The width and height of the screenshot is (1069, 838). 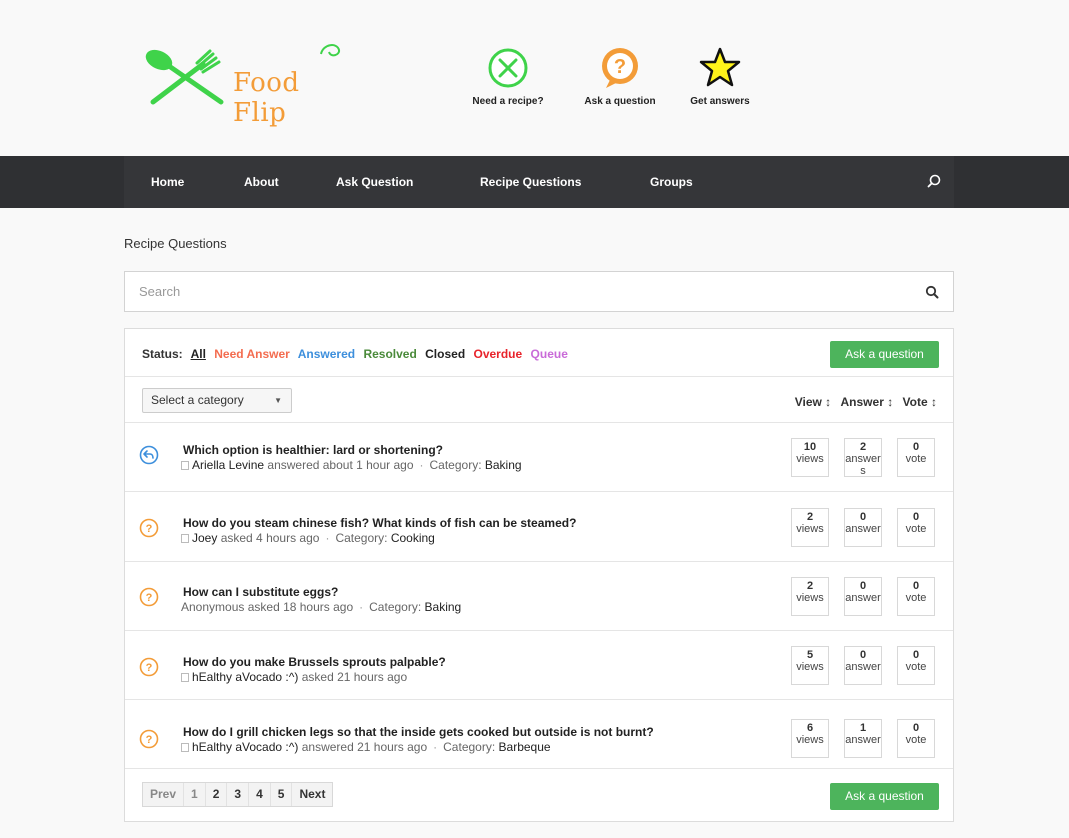 What do you see at coordinates (810, 457) in the screenshot?
I see `views-count: 10 views` at bounding box center [810, 457].